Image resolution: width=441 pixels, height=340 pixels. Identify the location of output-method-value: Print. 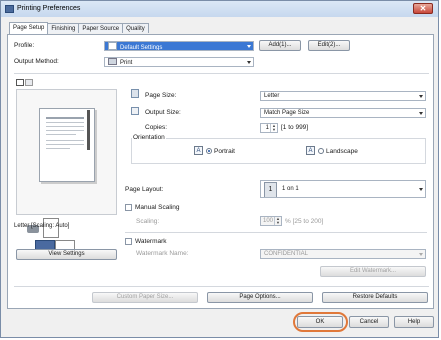
(126, 63).